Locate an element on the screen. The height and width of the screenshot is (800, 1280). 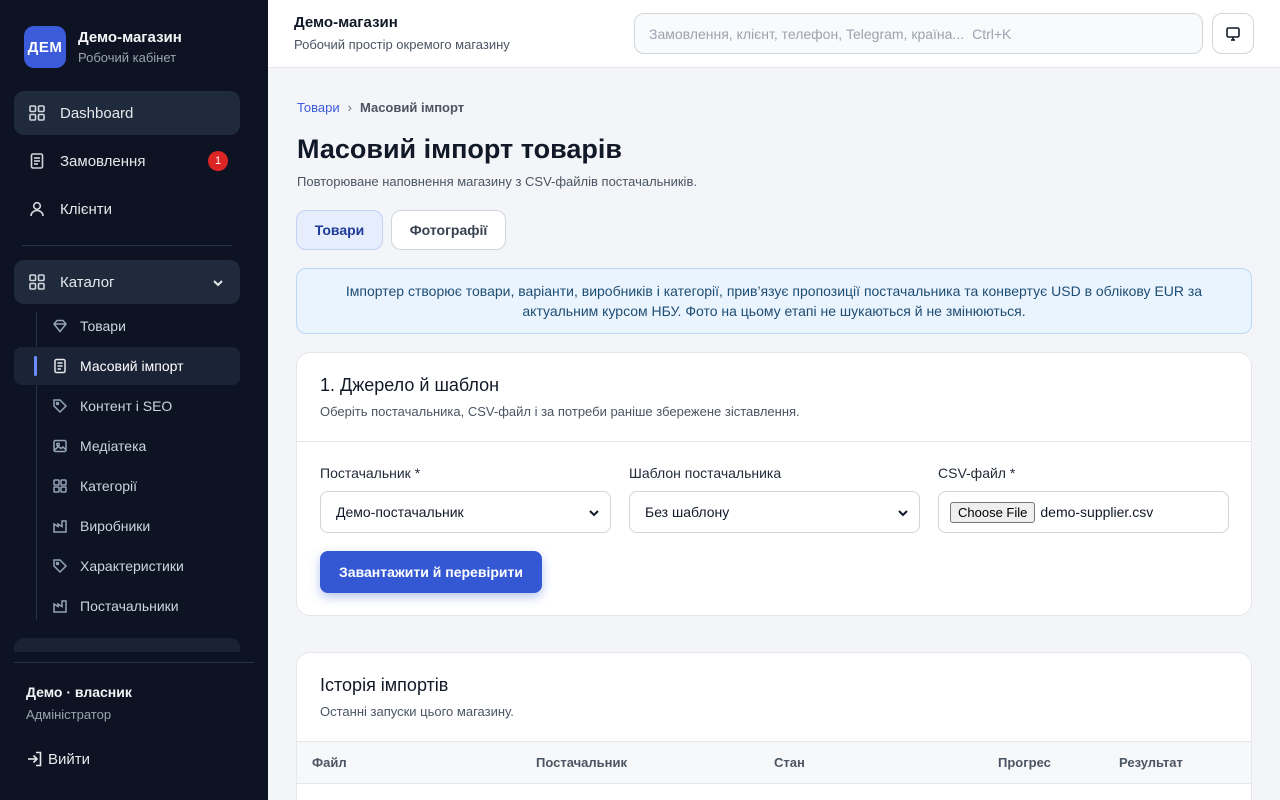
tab-products: Товари is located at coordinates (339, 230).